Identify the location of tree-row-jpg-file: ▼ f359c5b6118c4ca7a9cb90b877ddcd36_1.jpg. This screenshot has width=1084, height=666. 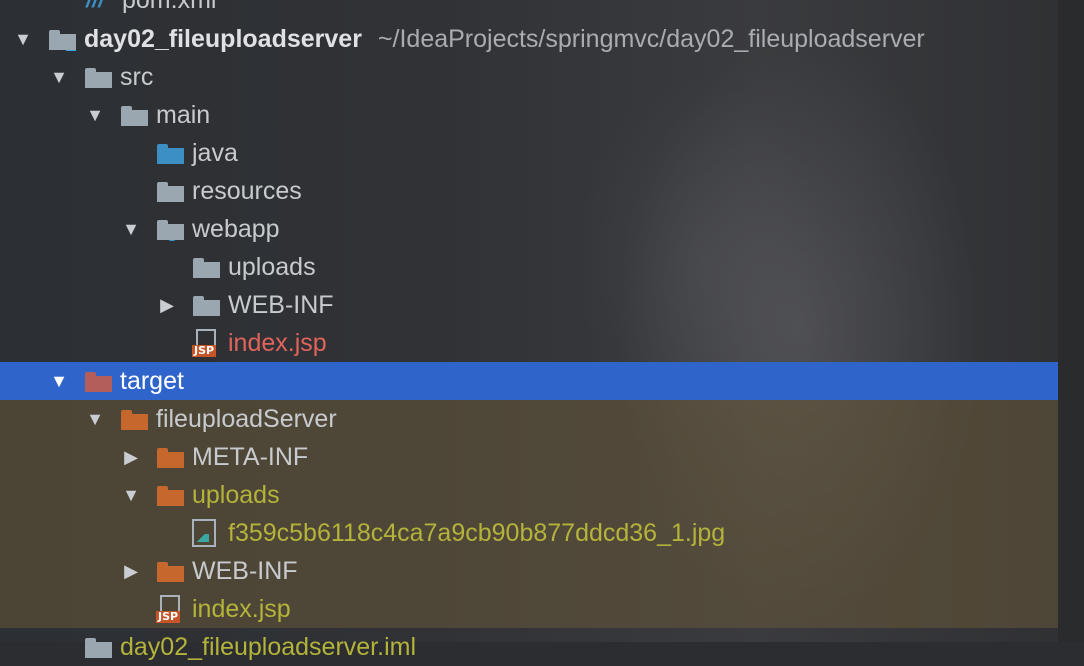
(529, 533).